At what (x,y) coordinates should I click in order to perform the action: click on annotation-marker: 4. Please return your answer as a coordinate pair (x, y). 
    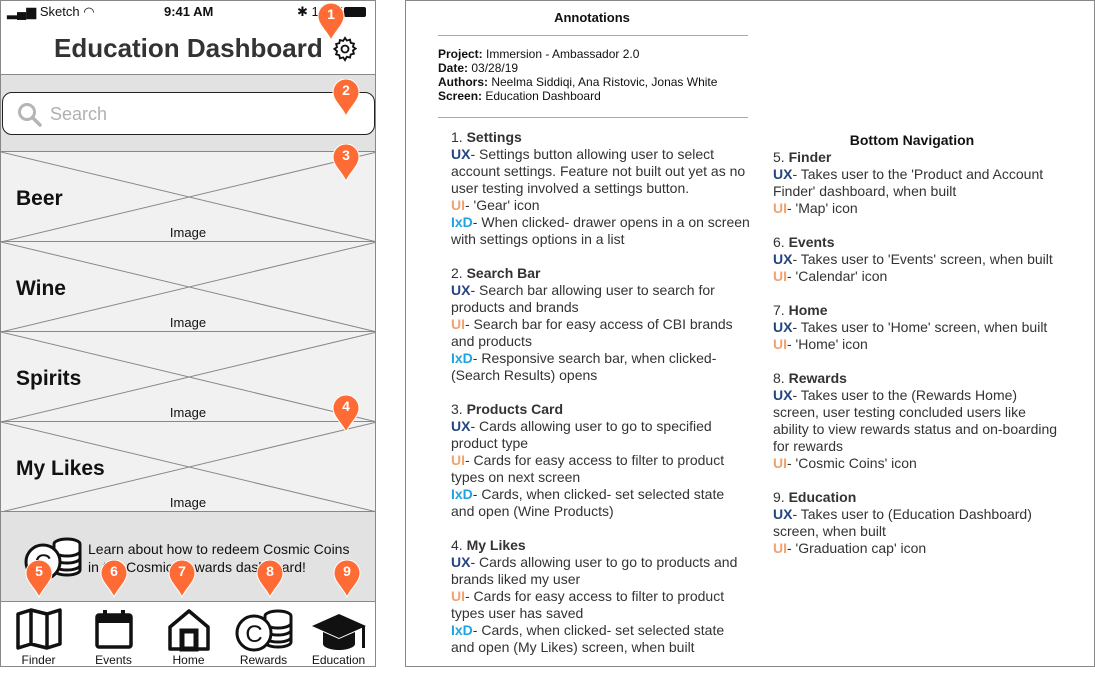
    Looking at the image, I should click on (346, 414).